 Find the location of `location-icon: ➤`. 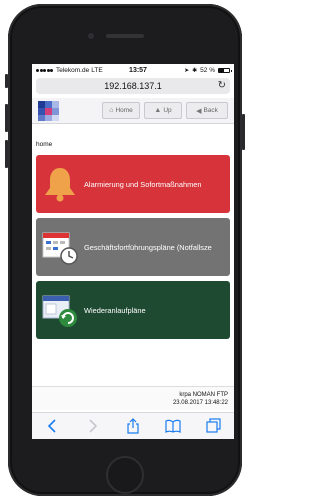

location-icon: ➤ is located at coordinates (187, 70).